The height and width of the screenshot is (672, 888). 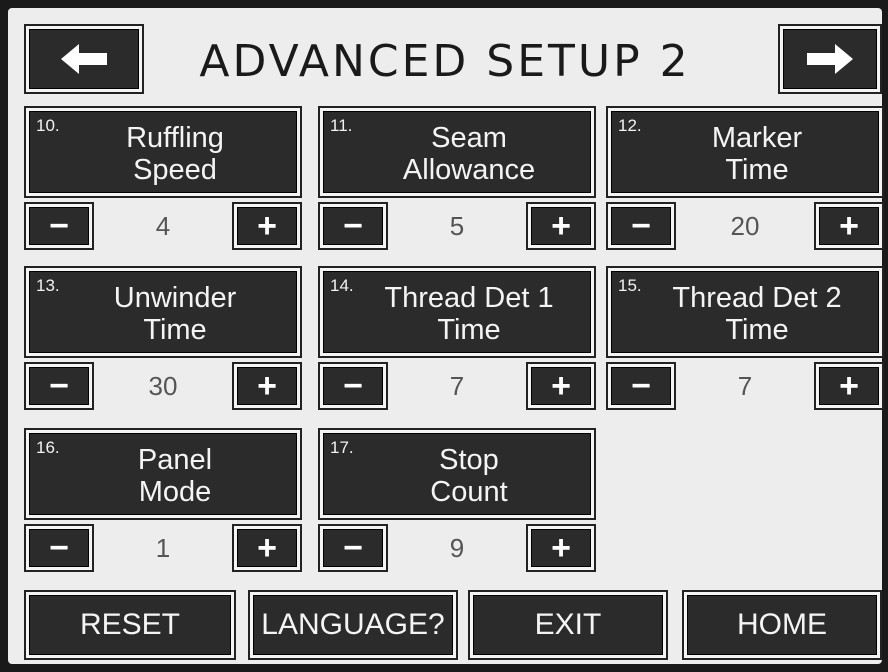 I want to click on param-label-box: 12. Marker Time, so click(x=745, y=152).